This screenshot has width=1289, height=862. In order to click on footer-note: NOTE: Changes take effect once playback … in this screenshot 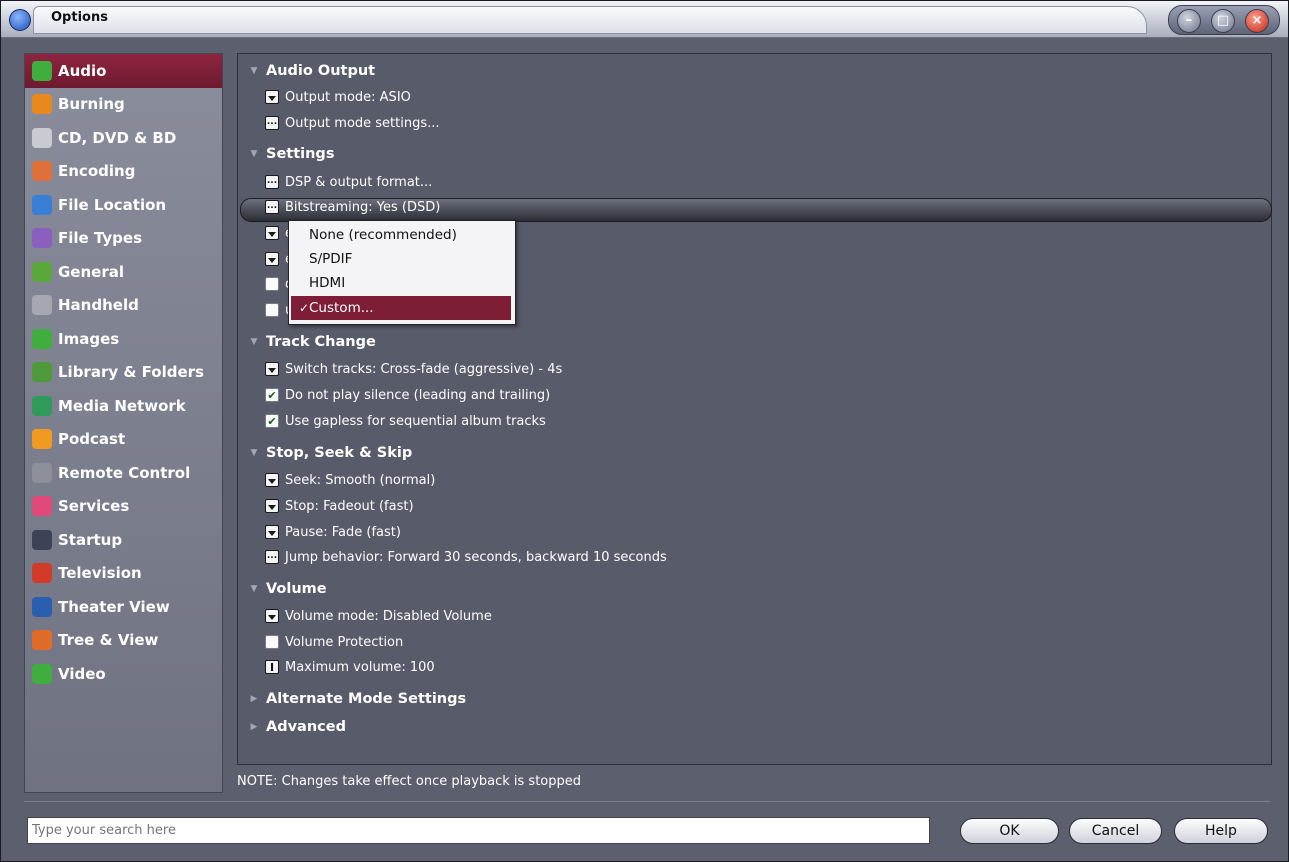, I will do `click(409, 781)`.